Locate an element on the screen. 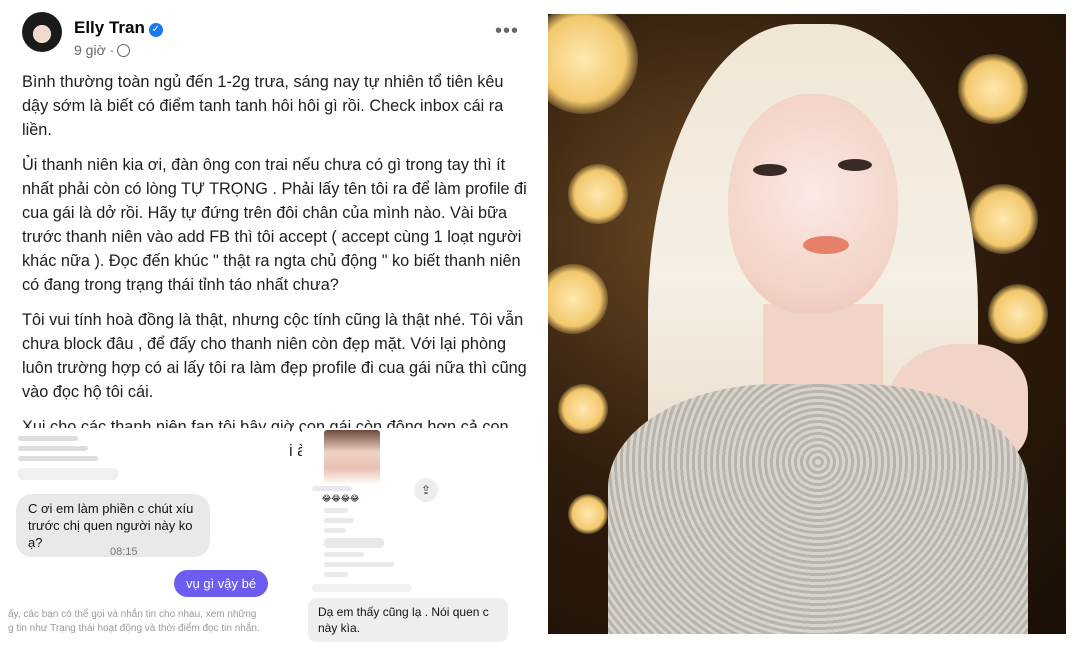  profile-action-bar is located at coordinates (68, 474).